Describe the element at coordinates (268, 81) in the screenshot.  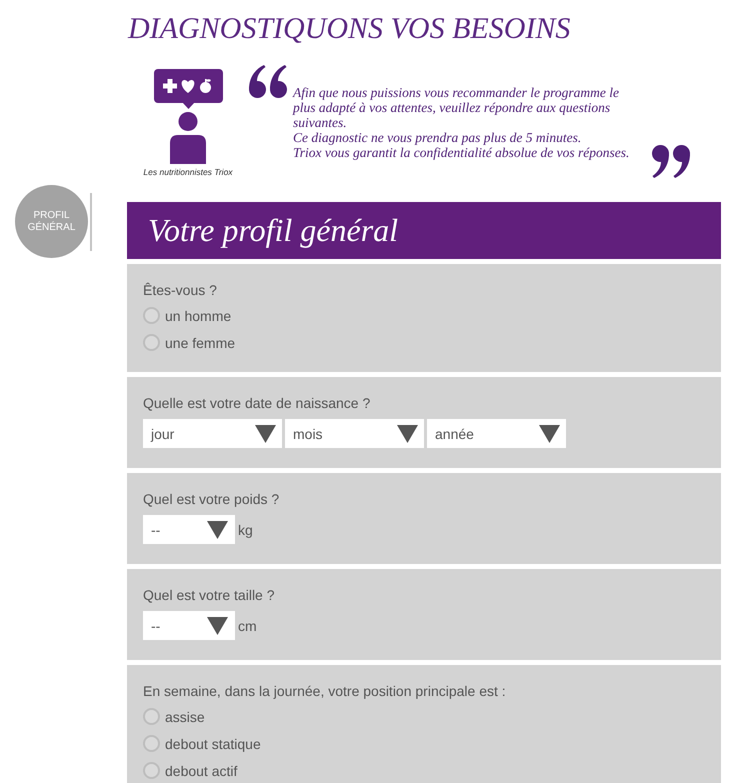
I see `open-quote-icon` at that location.